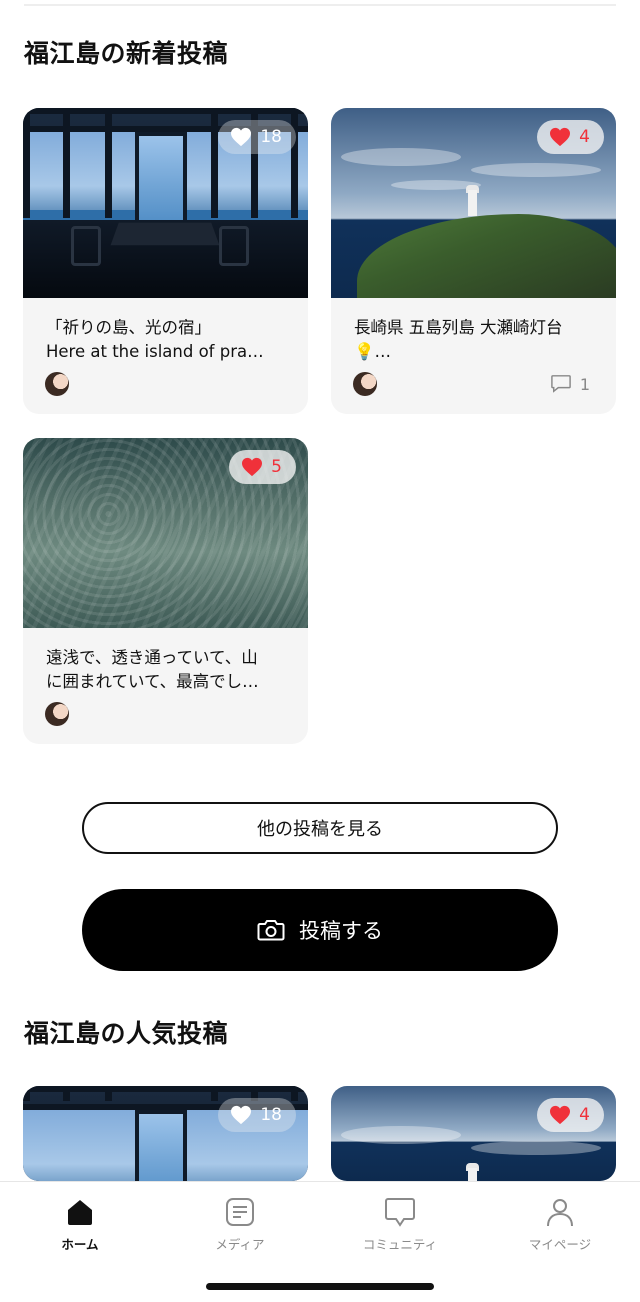 The image size is (640, 1302). I want to click on more-posts-button: 他の投稿を見る, so click(320, 828).